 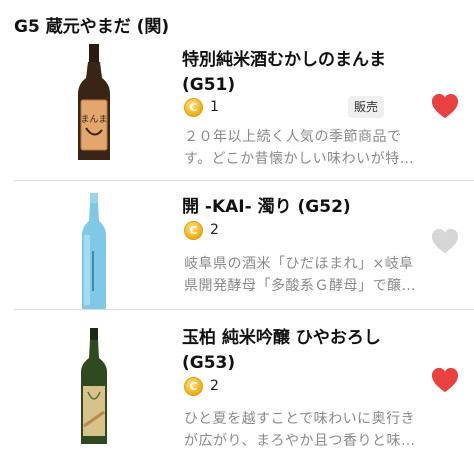 I want to click on description-line: ２０年以上続く人気の季節商品で, so click(x=293, y=137).